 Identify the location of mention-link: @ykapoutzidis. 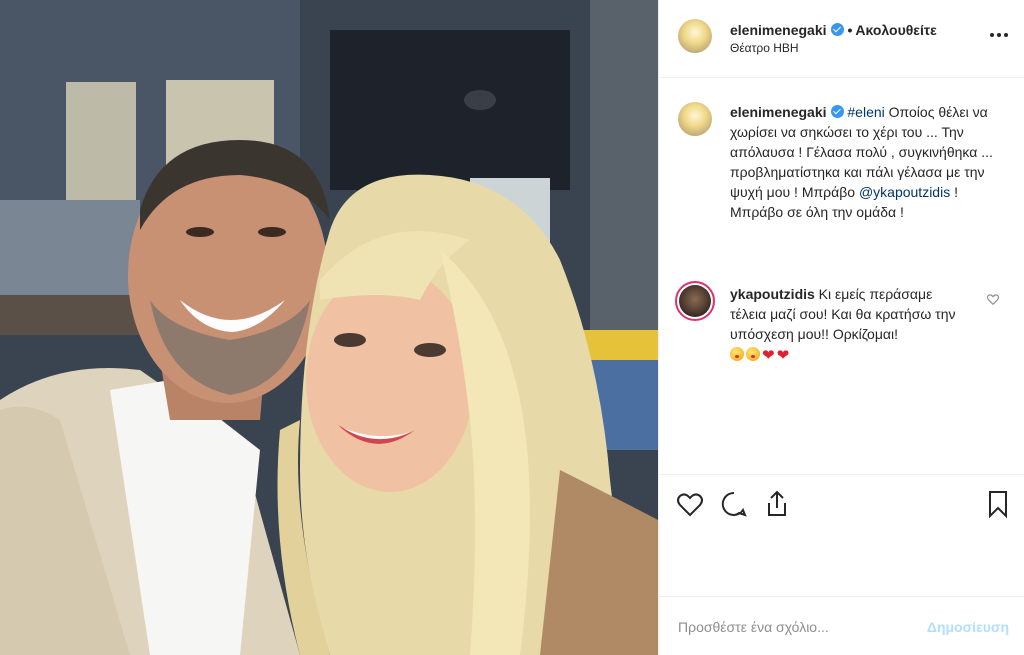
(904, 192).